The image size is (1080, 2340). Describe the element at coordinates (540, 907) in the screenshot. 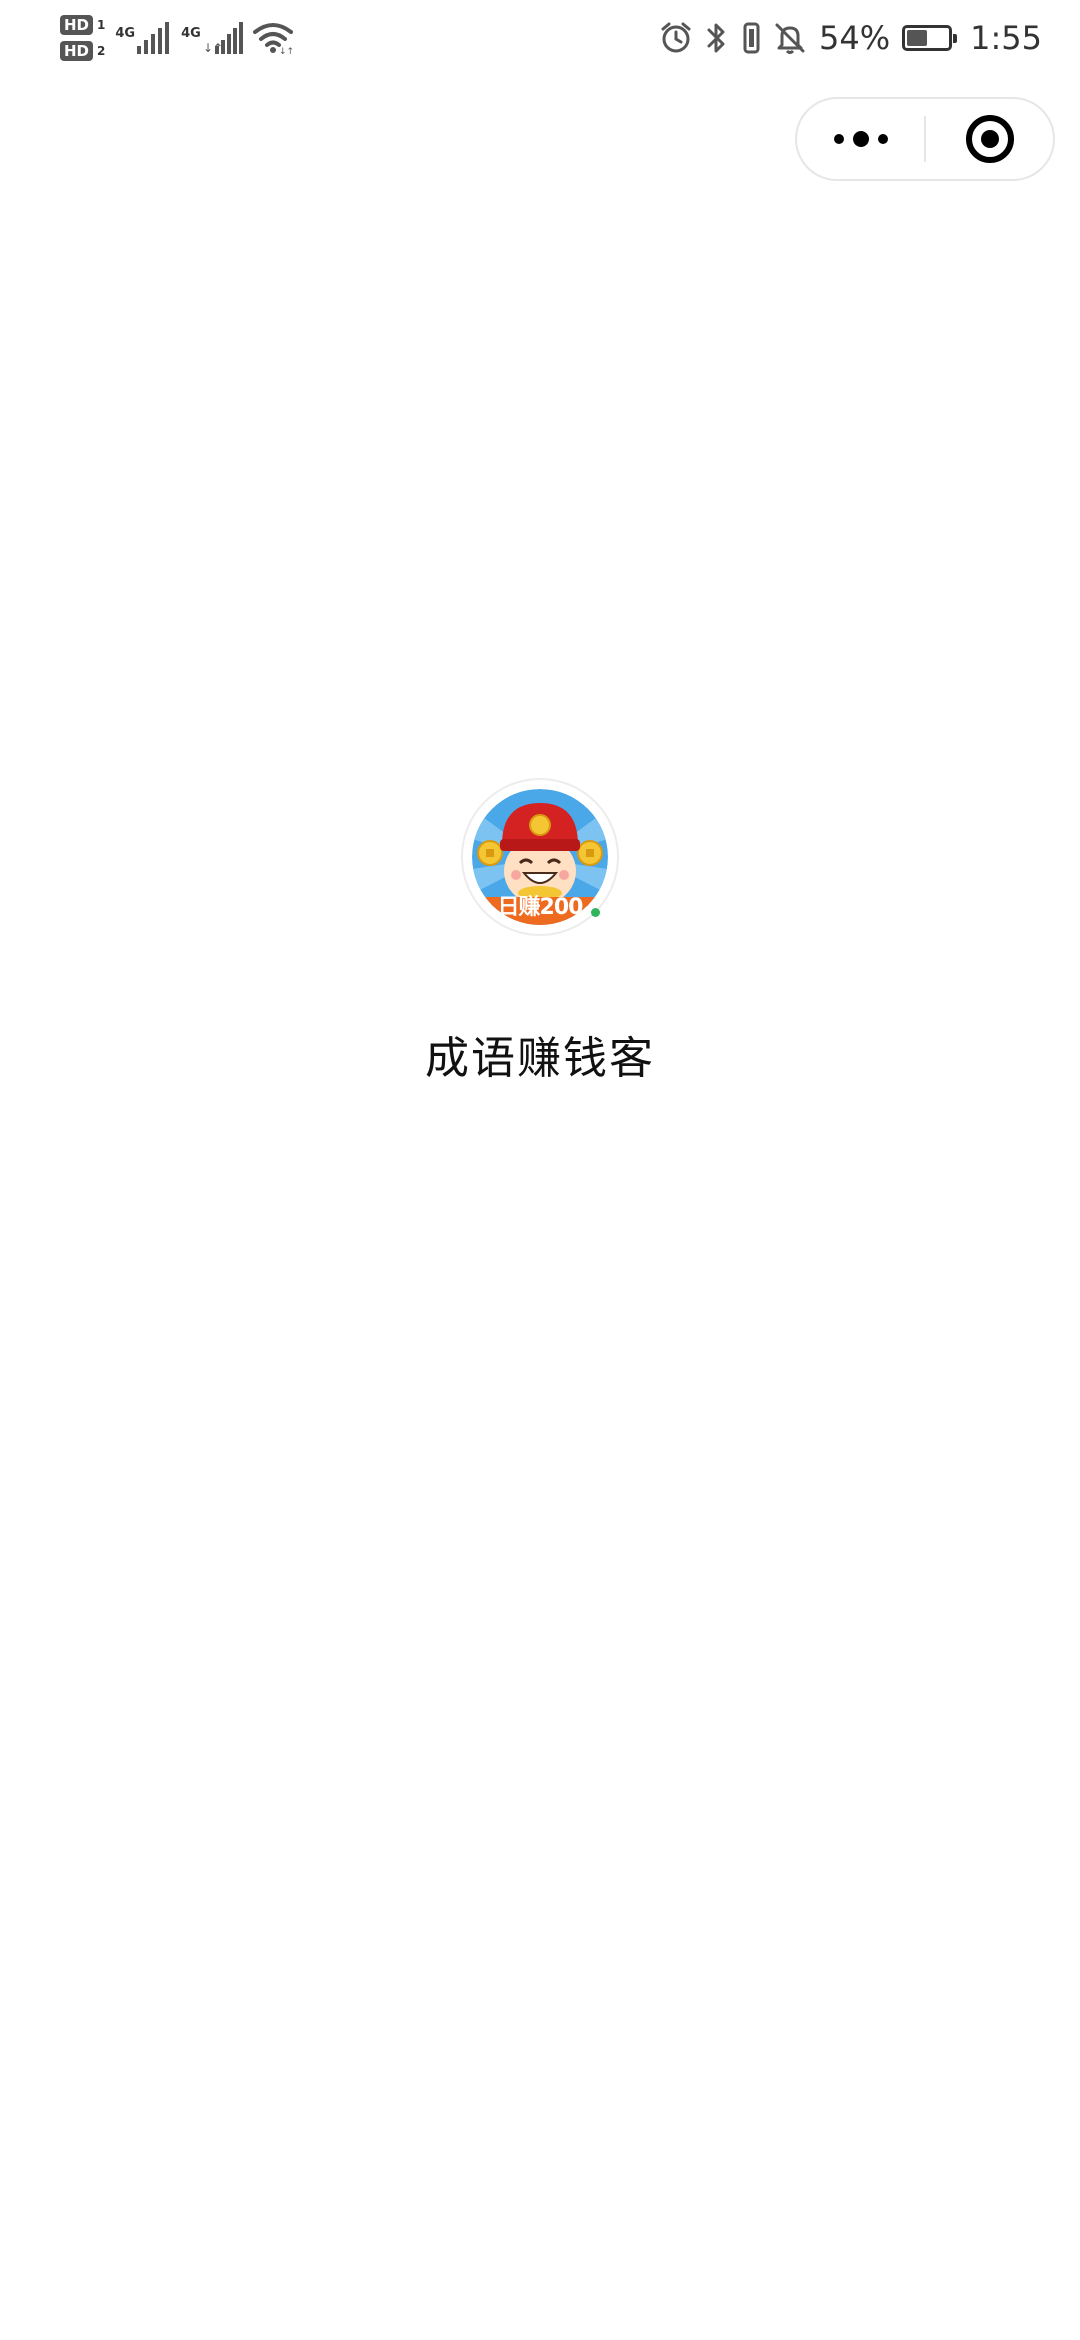

I see `logo-banner-text: 日赚200` at that location.